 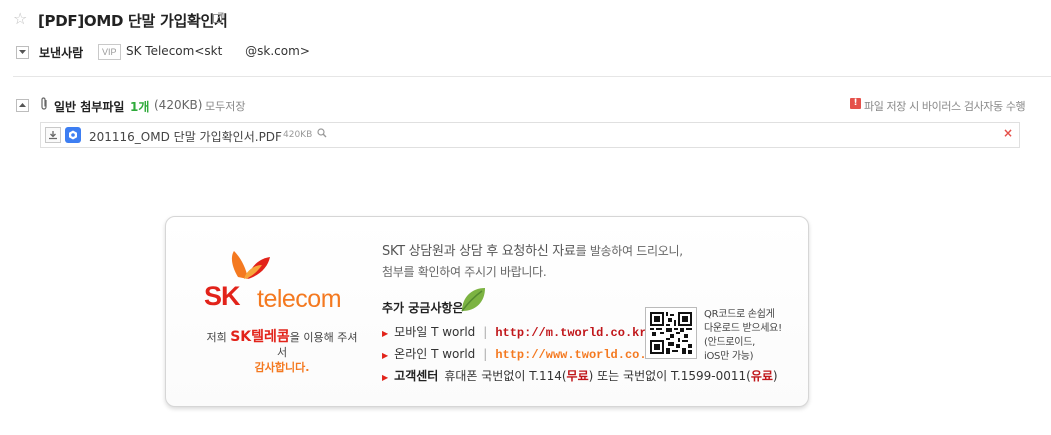 What do you see at coordinates (671, 333) in the screenshot?
I see `qr-code-icon` at bounding box center [671, 333].